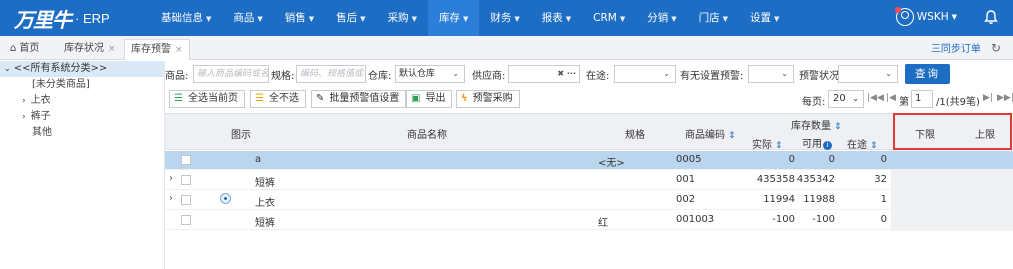 The height and width of the screenshot is (269, 1013). Describe the element at coordinates (359, 99) in the screenshot. I see `batch-alert-setting-button: ✎ 批量预警值设置` at that location.